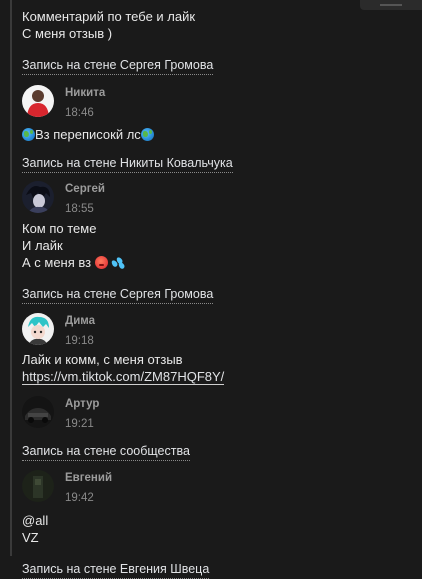 The height and width of the screenshot is (579, 422). Describe the element at coordinates (80, 341) in the screenshot. I see `comment-time: 19:18` at that location.